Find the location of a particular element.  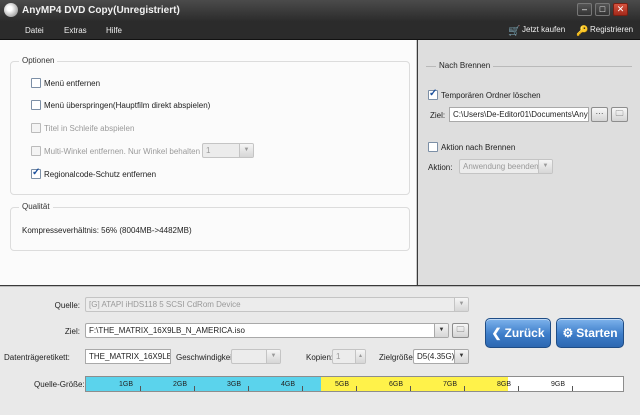

size-tick-label: 5GB is located at coordinates (342, 384).